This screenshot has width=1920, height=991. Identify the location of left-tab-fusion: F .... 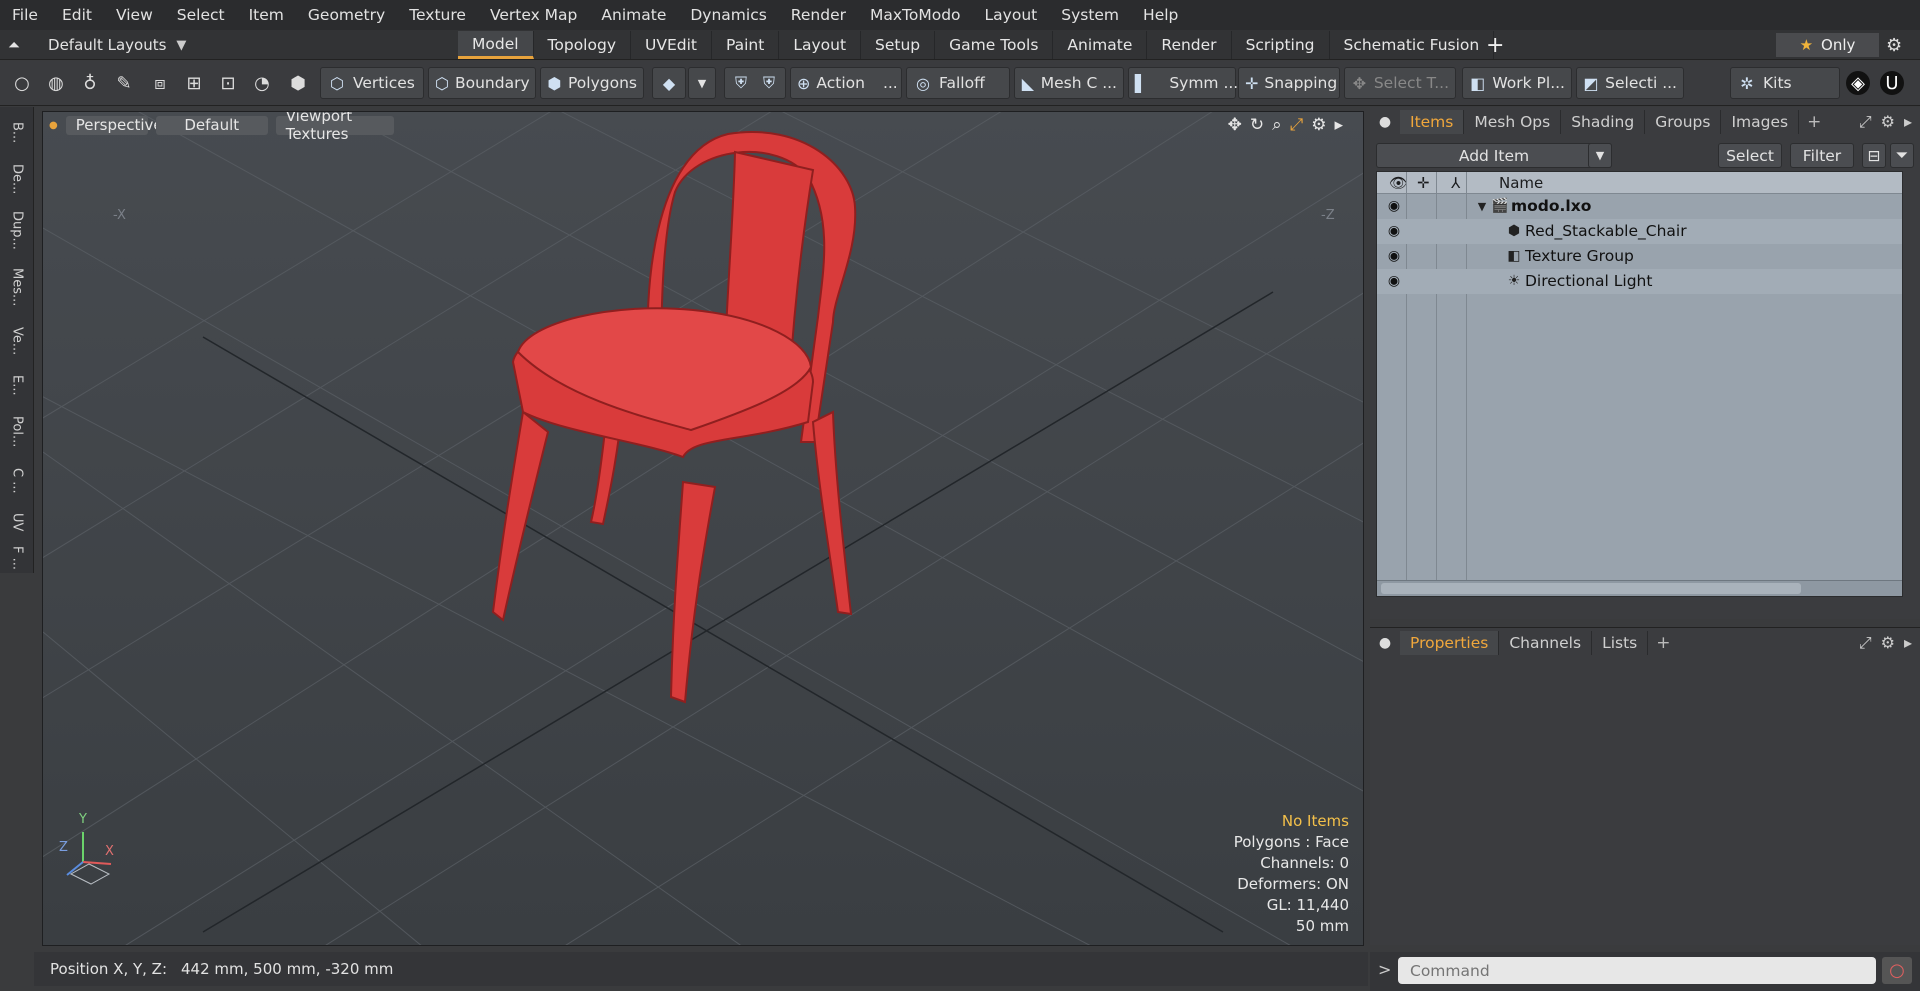
(17, 558).